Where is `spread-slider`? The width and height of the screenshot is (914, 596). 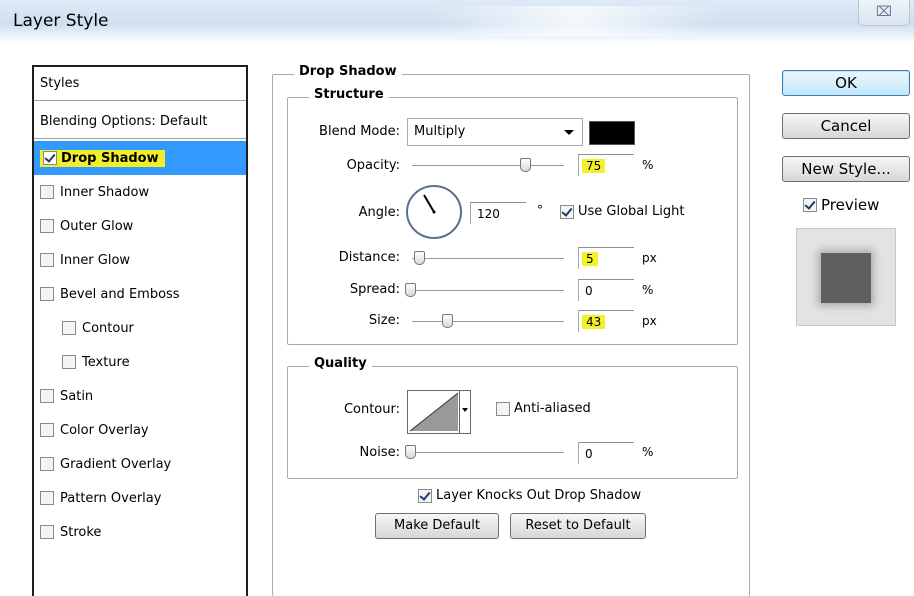
spread-slider is located at coordinates (488, 290).